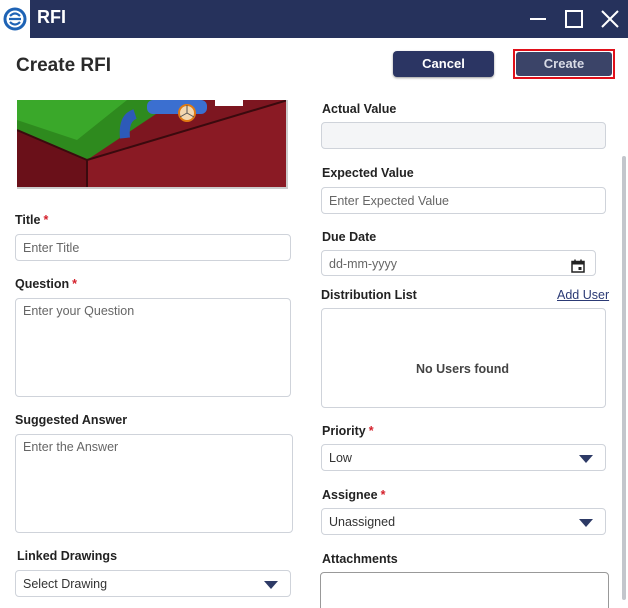 This screenshot has width=628, height=608. Describe the element at coordinates (314, 19) in the screenshot. I see `window-titlebar: RFI` at that location.